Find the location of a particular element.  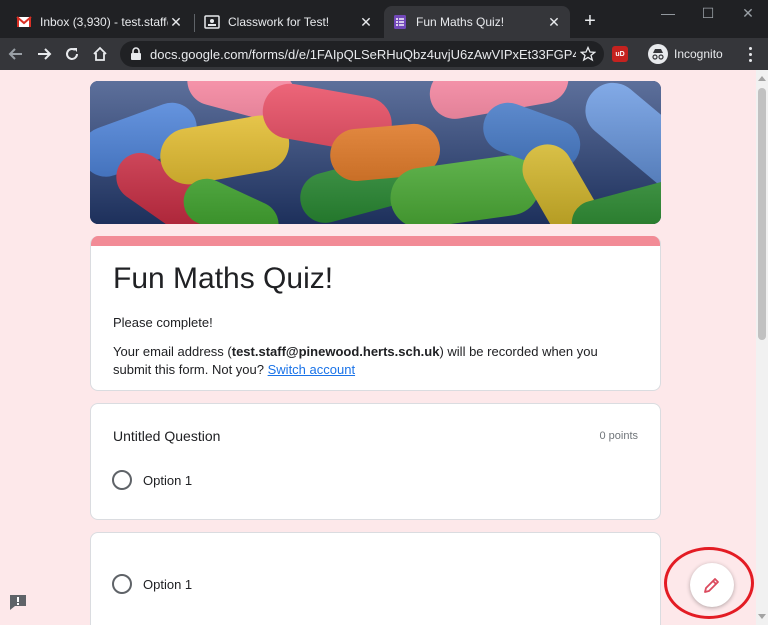

tab-fun-maths-quiz: Fun Maths Quiz! ✕ is located at coordinates (477, 22).